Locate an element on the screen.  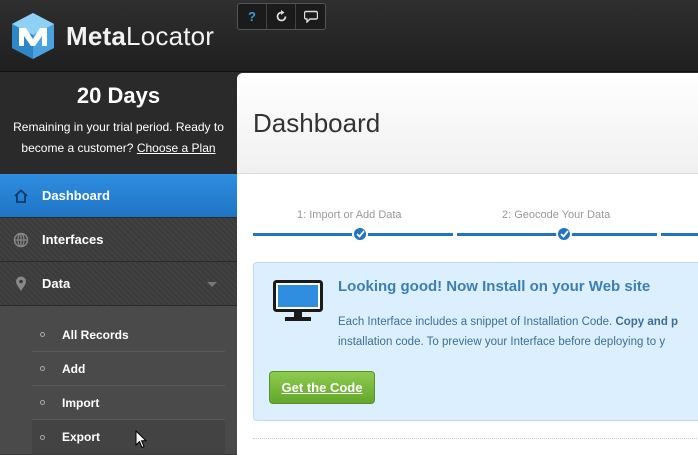
trial-days: 20 Days is located at coordinates (118, 95).